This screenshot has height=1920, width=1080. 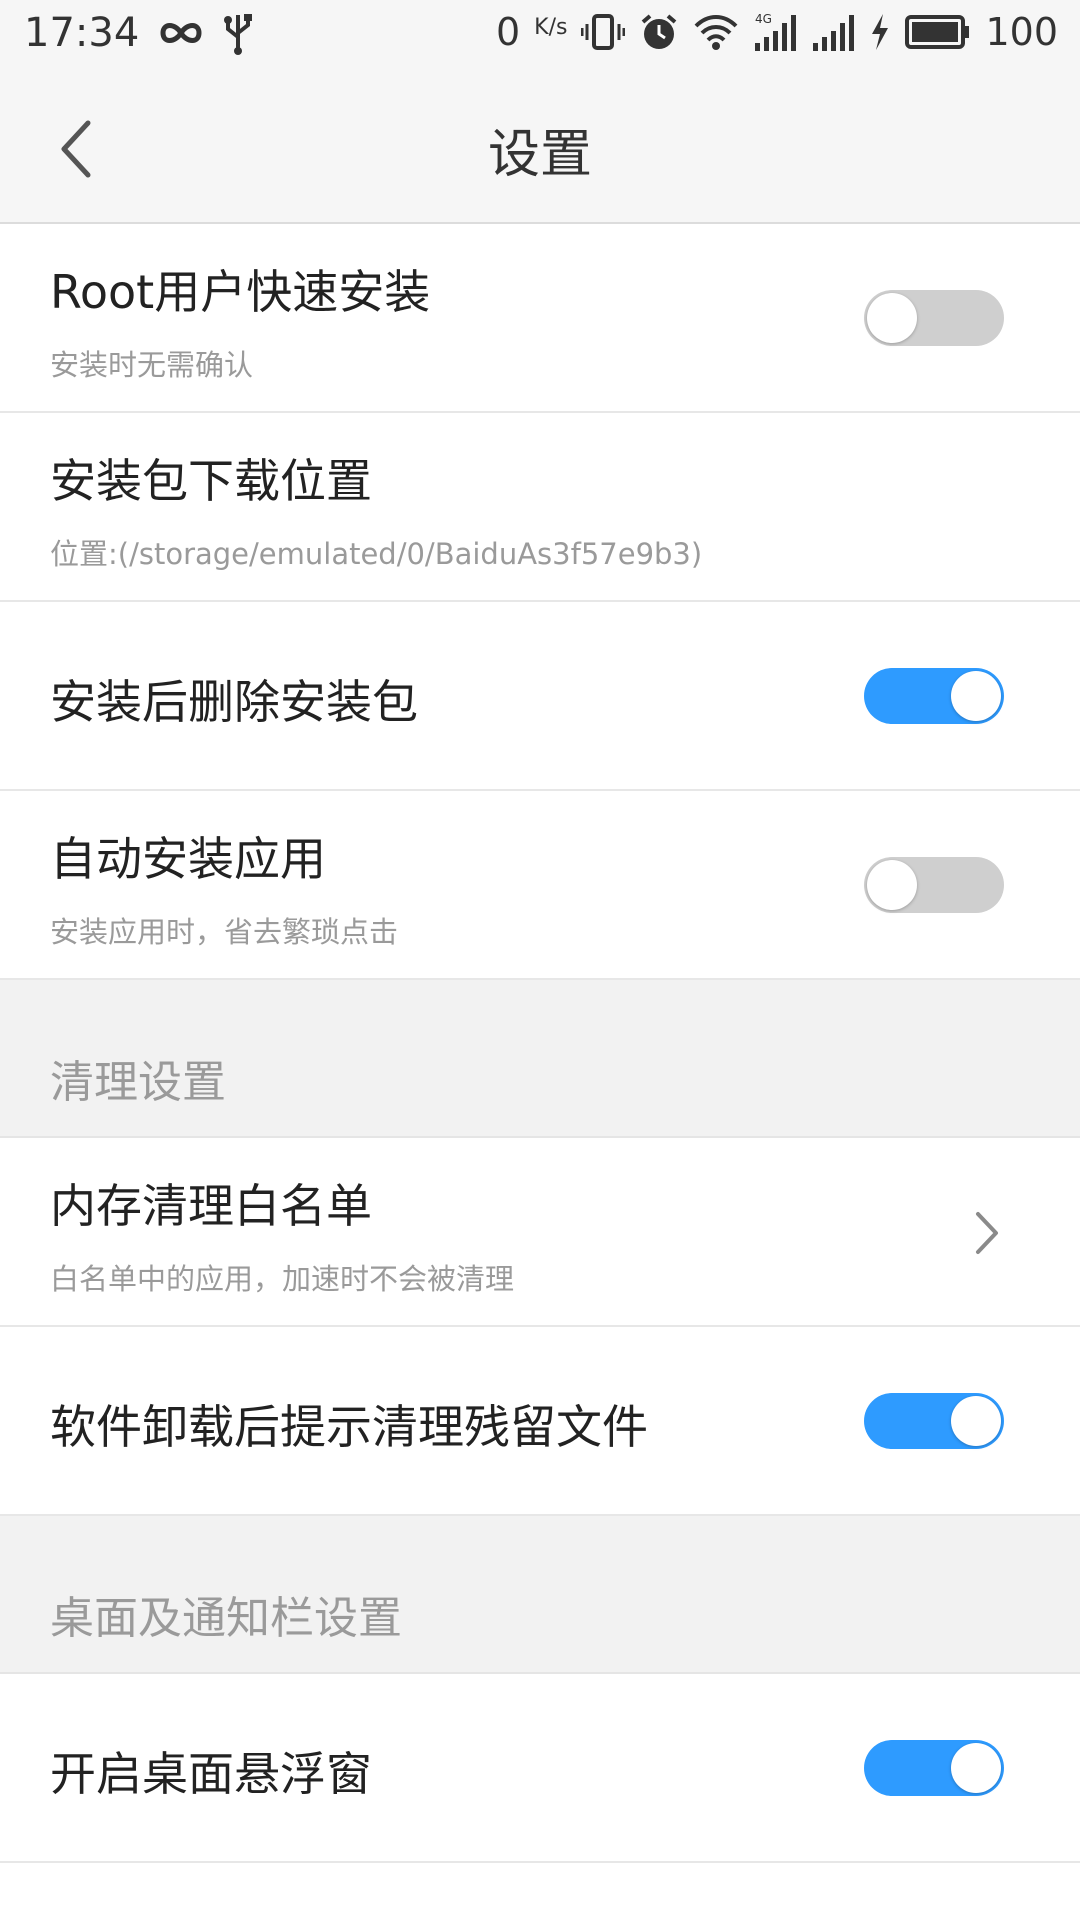 I want to click on infinity-icon, so click(x=181, y=33).